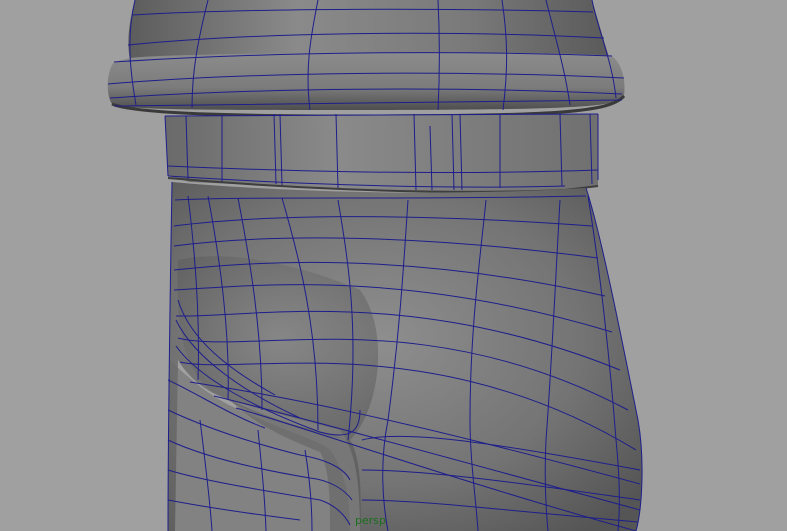 This screenshot has height=531, width=787. I want to click on belt-mesh, so click(381, 153).